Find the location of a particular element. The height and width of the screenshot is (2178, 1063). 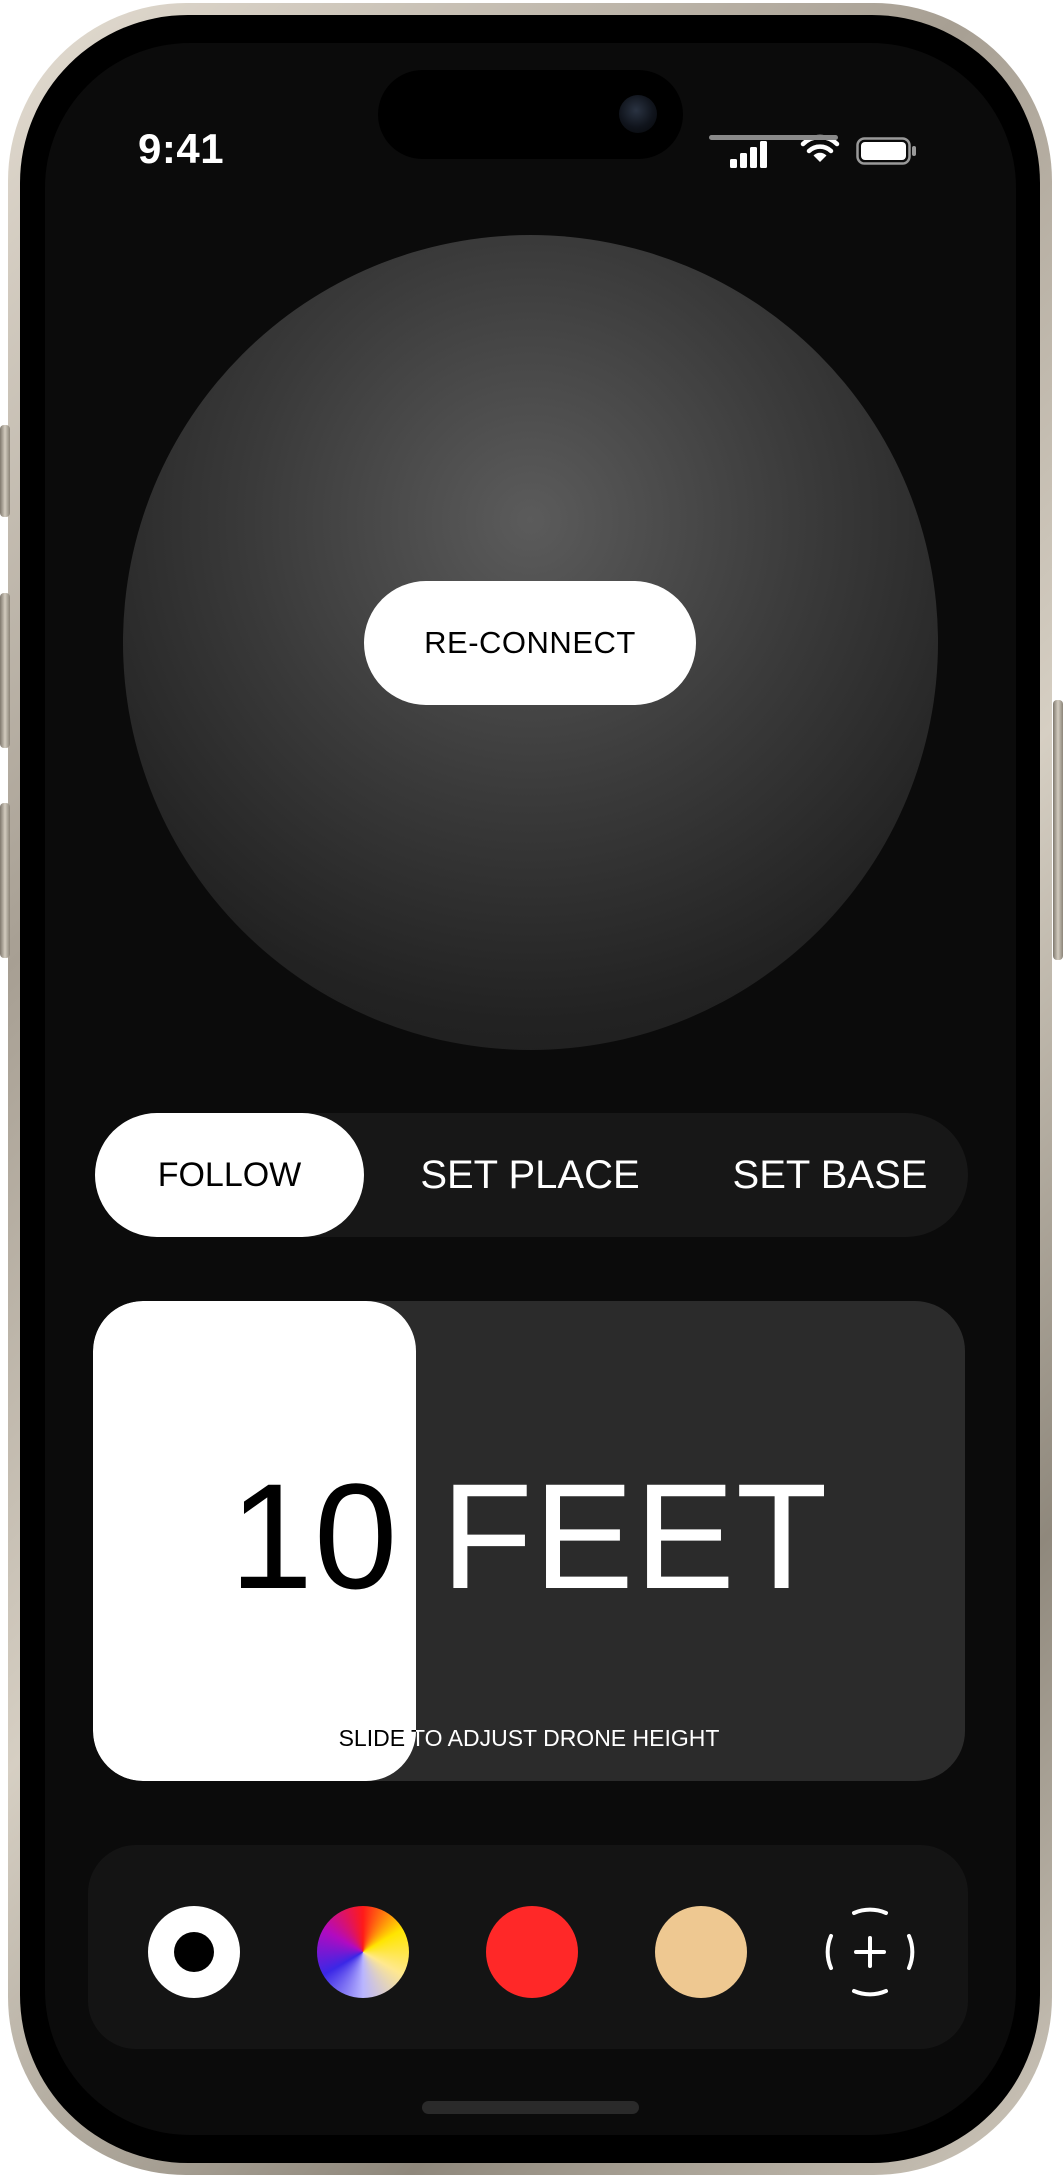

mode-set-place-button: SET PLACE is located at coordinates (530, 1175).